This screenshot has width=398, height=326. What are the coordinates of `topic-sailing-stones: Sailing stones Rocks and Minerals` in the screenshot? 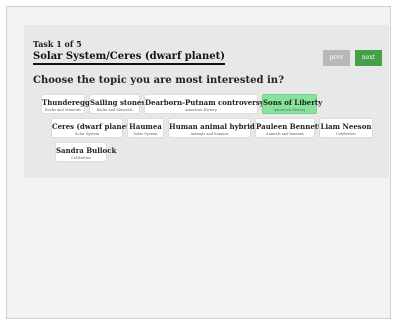 It's located at (117, 104).